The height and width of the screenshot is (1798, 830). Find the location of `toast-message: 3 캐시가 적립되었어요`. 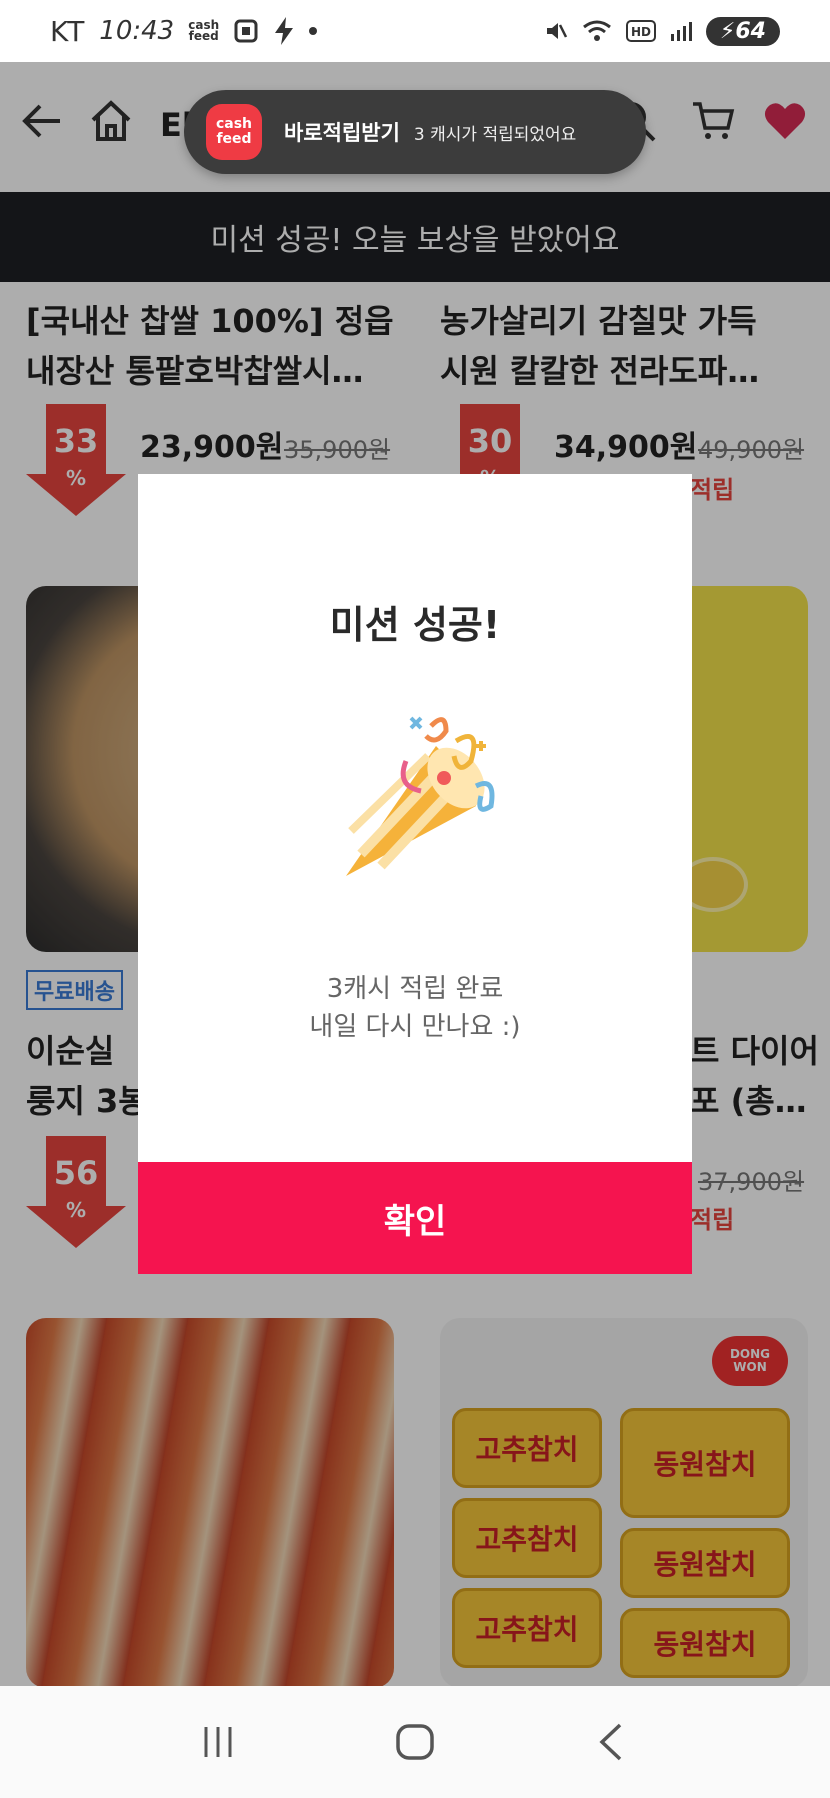

toast-message: 3 캐시가 적립되었어요 is located at coordinates (495, 134).